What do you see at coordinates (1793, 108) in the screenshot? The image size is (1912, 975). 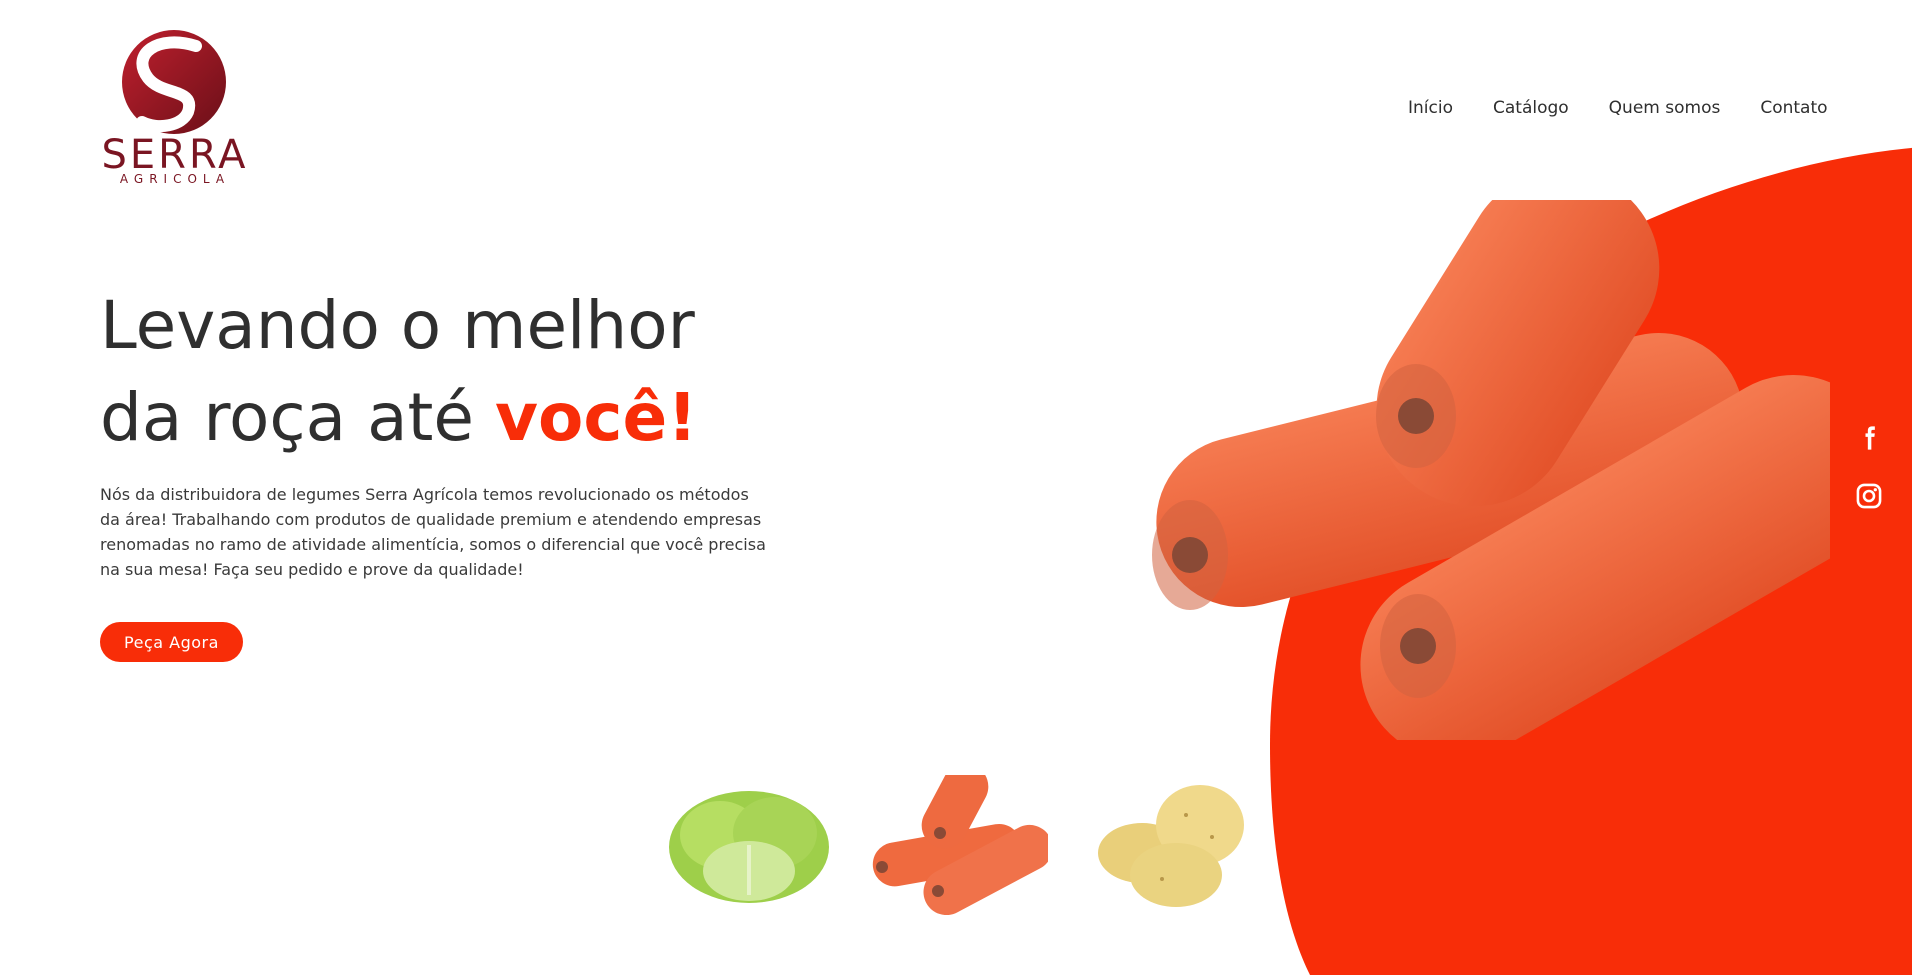 I see `nav-item-contato: Contato` at bounding box center [1793, 108].